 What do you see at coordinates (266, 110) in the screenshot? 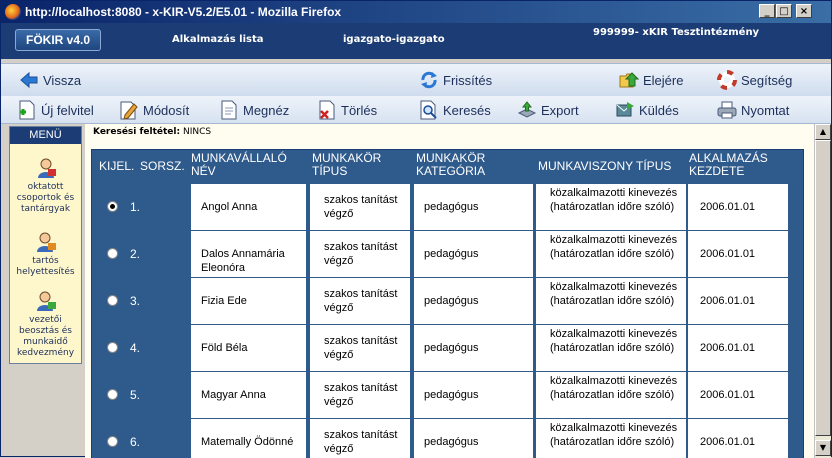
I see `view-label: Megnéz` at bounding box center [266, 110].